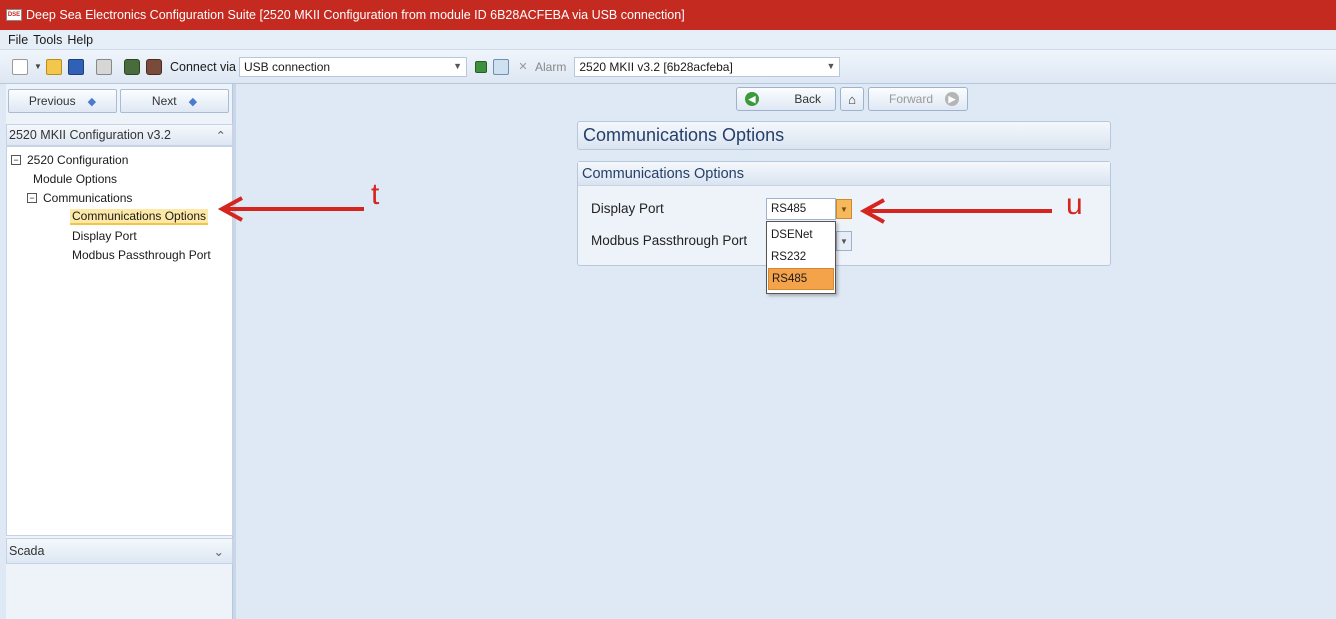 Image resolution: width=1336 pixels, height=619 pixels. Describe the element at coordinates (375, 194) in the screenshot. I see `annotation-letter-t: t` at that location.